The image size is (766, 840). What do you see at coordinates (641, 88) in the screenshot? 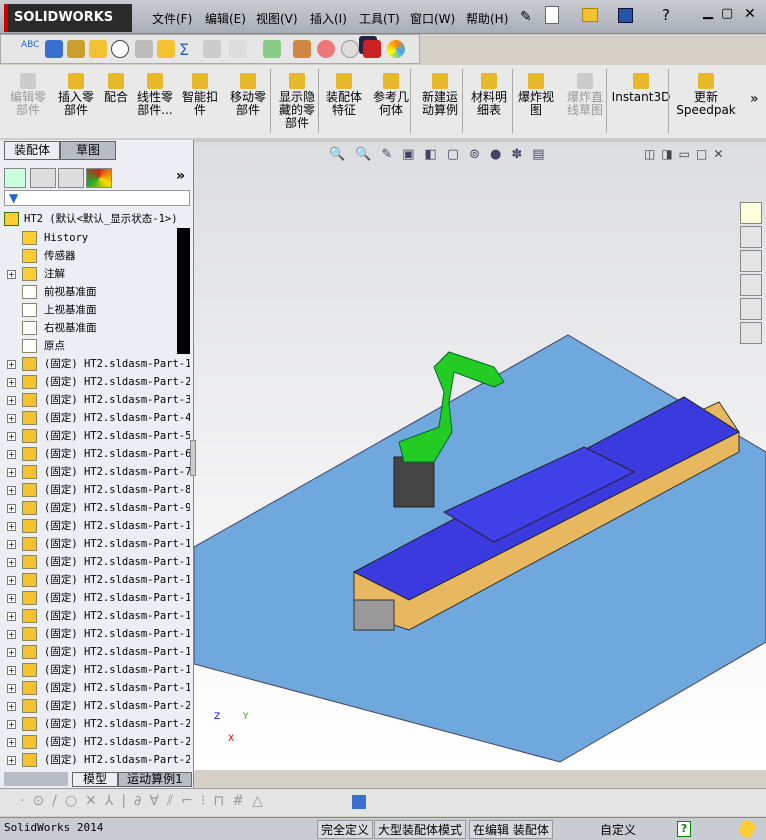
I see `command-13: Instant3D` at bounding box center [641, 88].